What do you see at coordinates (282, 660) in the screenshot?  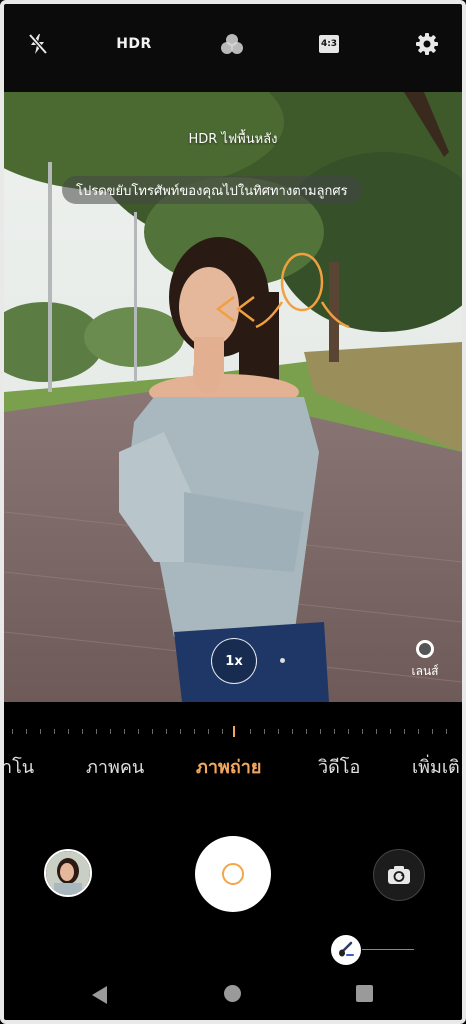 I see `zoom-level-dot` at bounding box center [282, 660].